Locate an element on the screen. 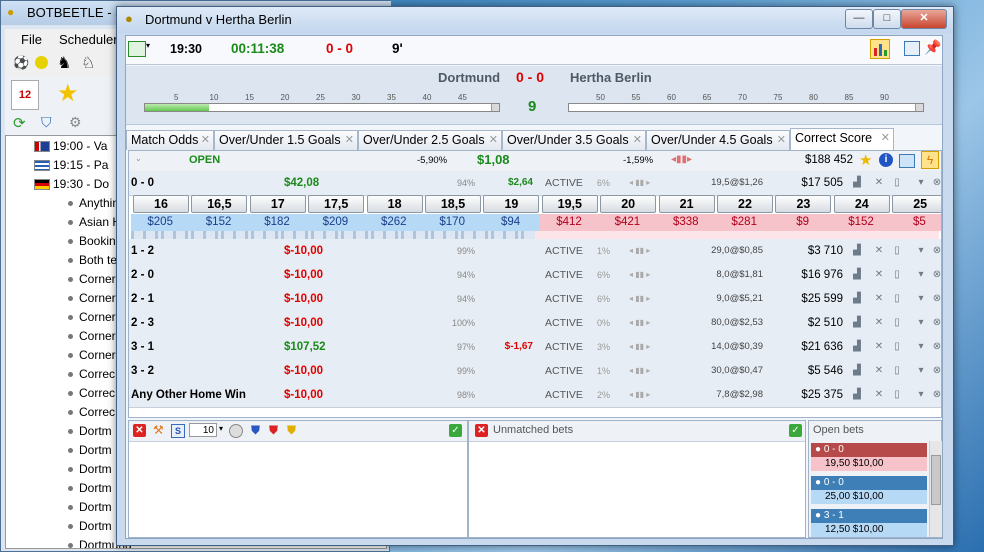 This screenshot has width=984, height=552. stake-mode-icon: S is located at coordinates (178, 431).